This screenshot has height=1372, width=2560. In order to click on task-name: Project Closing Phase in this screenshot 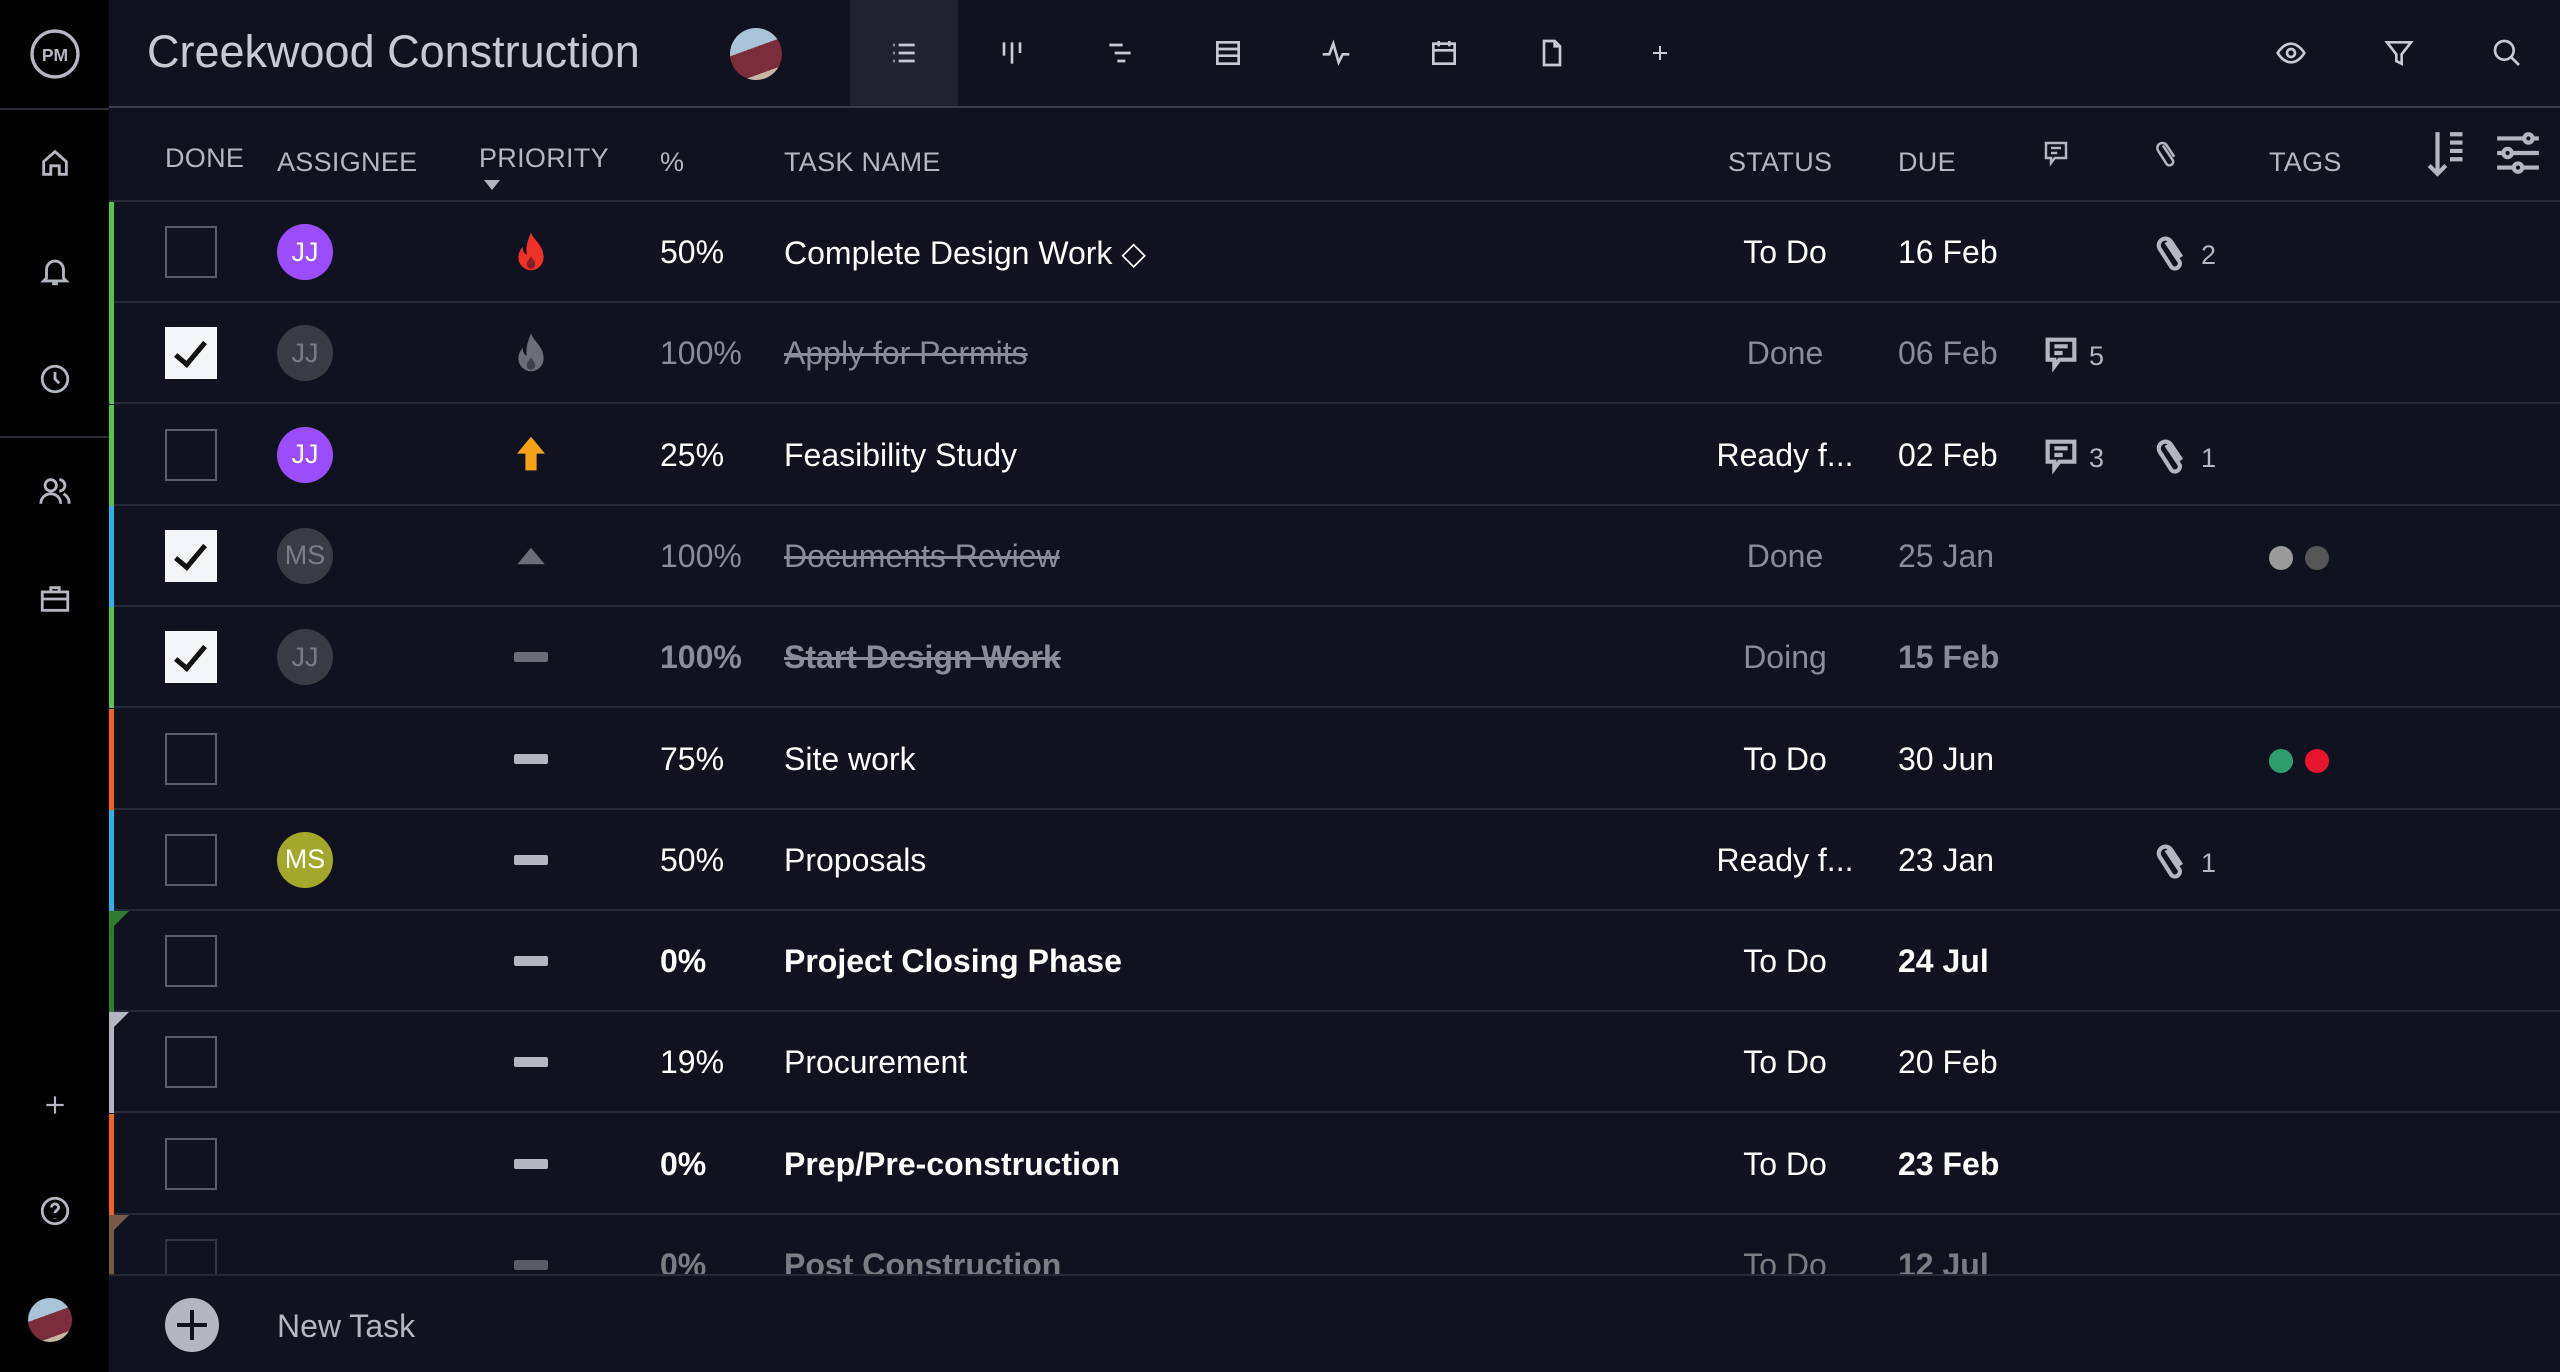, I will do `click(953, 961)`.